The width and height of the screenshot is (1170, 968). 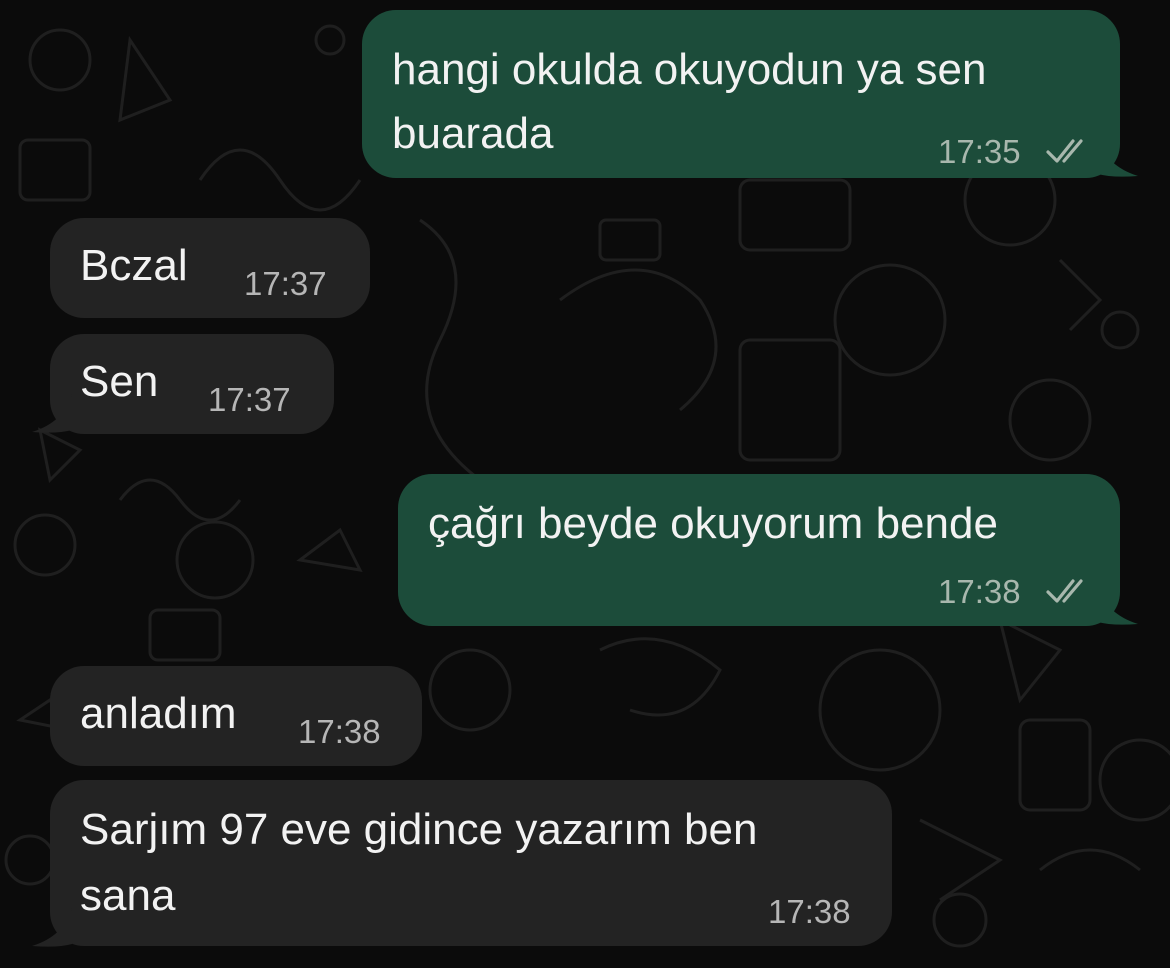 I want to click on message-timestamp: 17:35, so click(x=979, y=151).